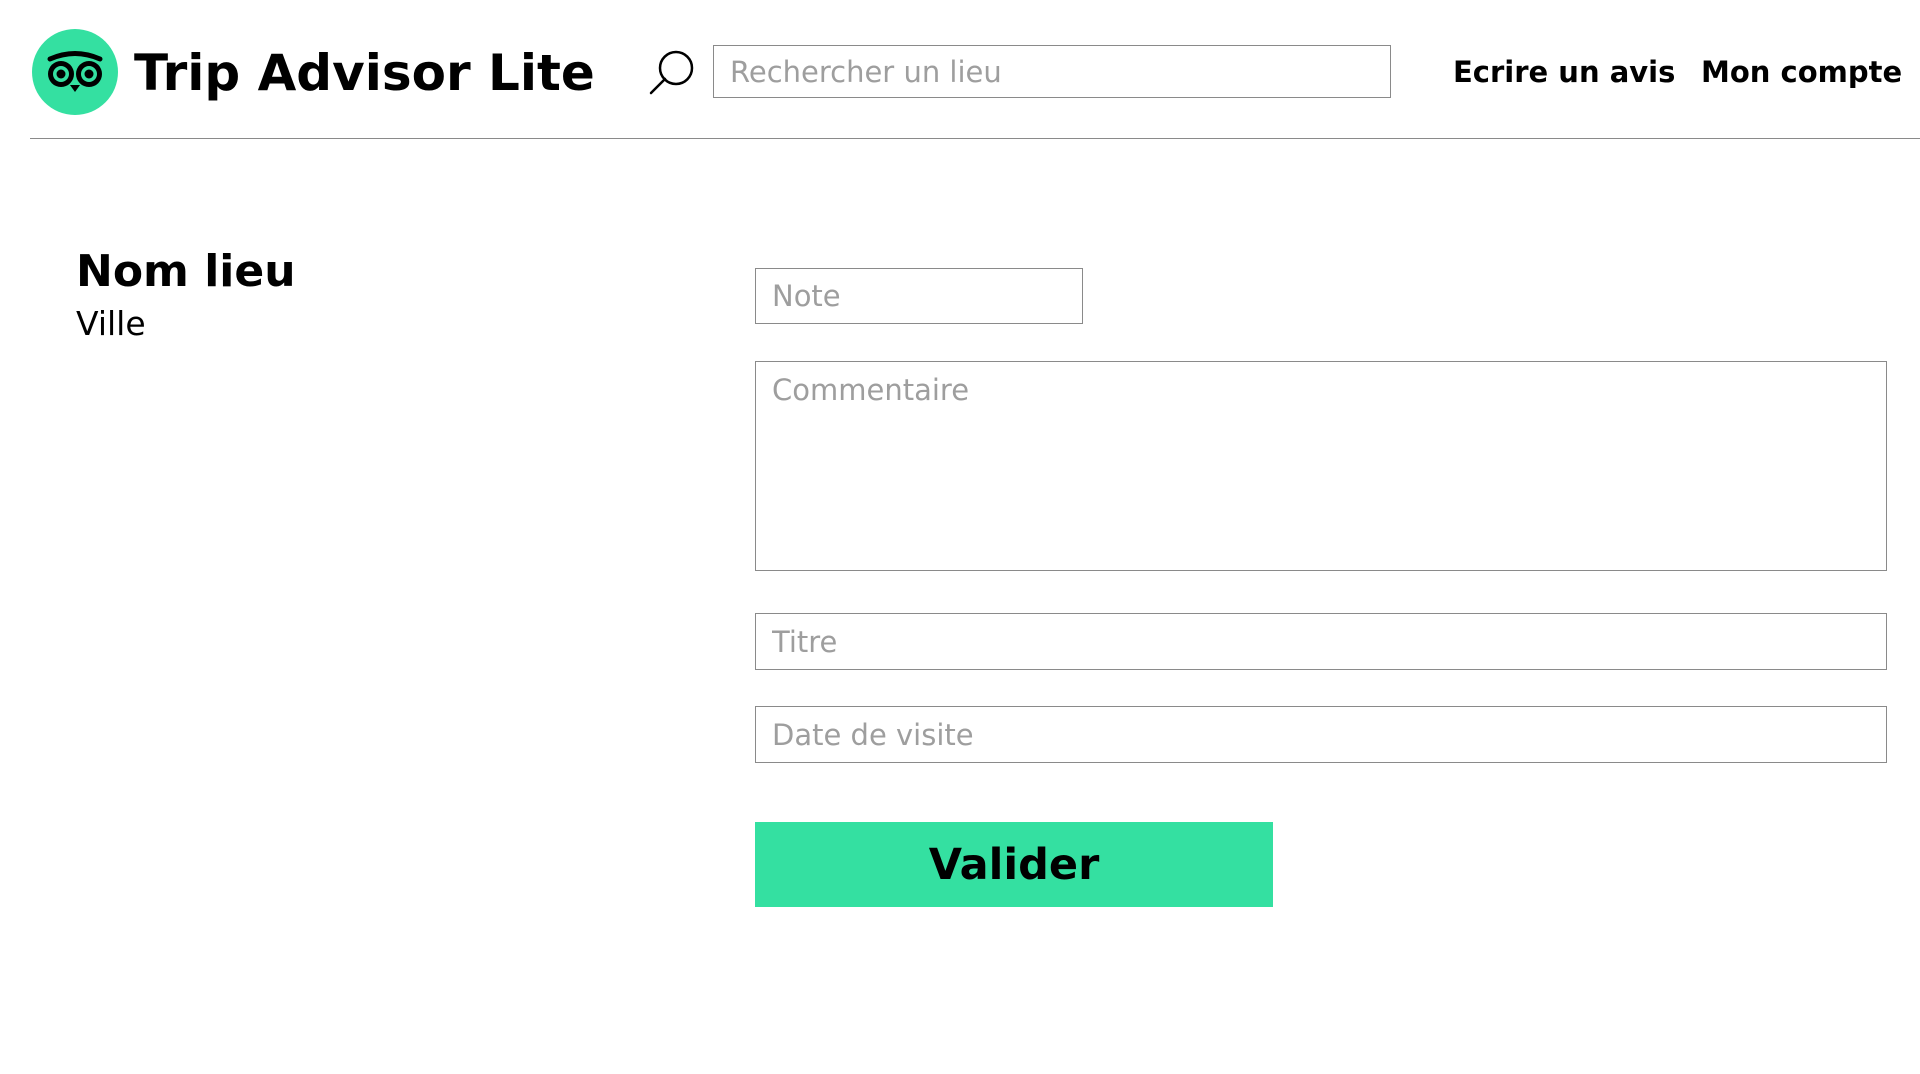 The image size is (1920, 1074). Describe the element at coordinates (364, 73) in the screenshot. I see `app-title: Trip Advisor Lite` at that location.